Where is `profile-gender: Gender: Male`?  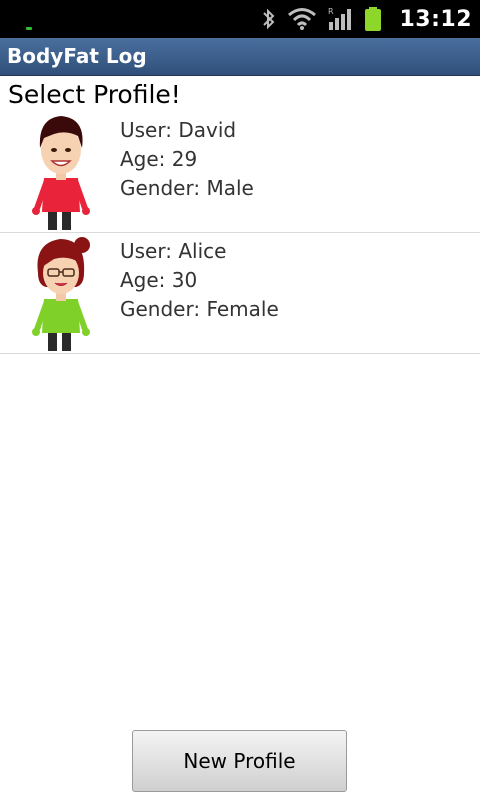
profile-gender: Gender: Male is located at coordinates (187, 188).